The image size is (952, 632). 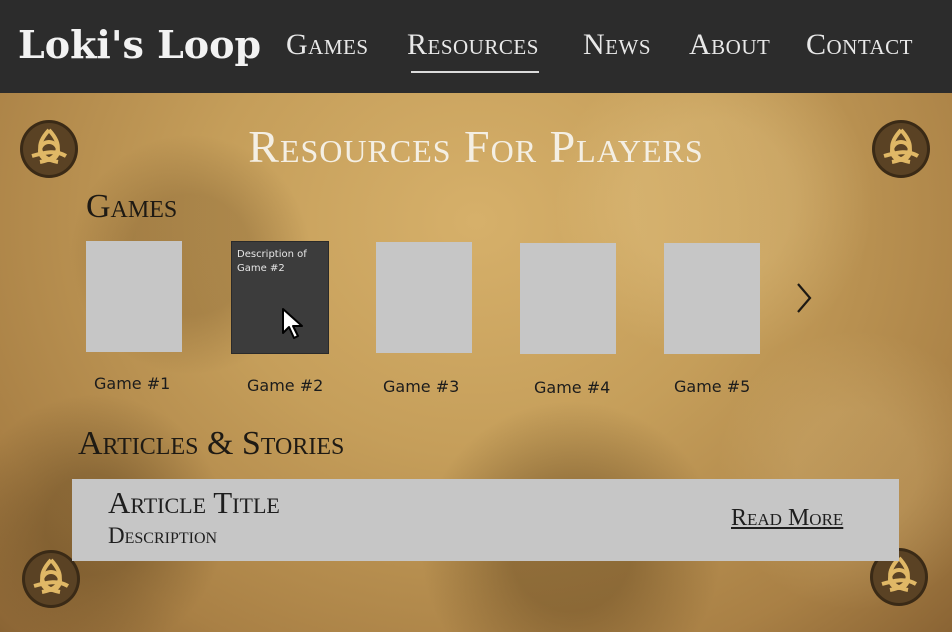 I want to click on game-label-1: Game #1, so click(x=132, y=383).